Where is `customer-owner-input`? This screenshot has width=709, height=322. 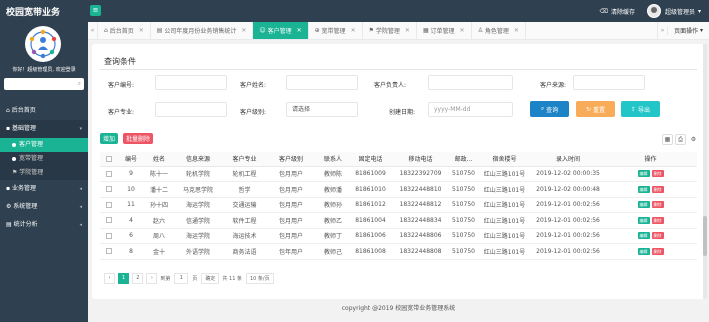 customer-owner-input is located at coordinates (470, 82).